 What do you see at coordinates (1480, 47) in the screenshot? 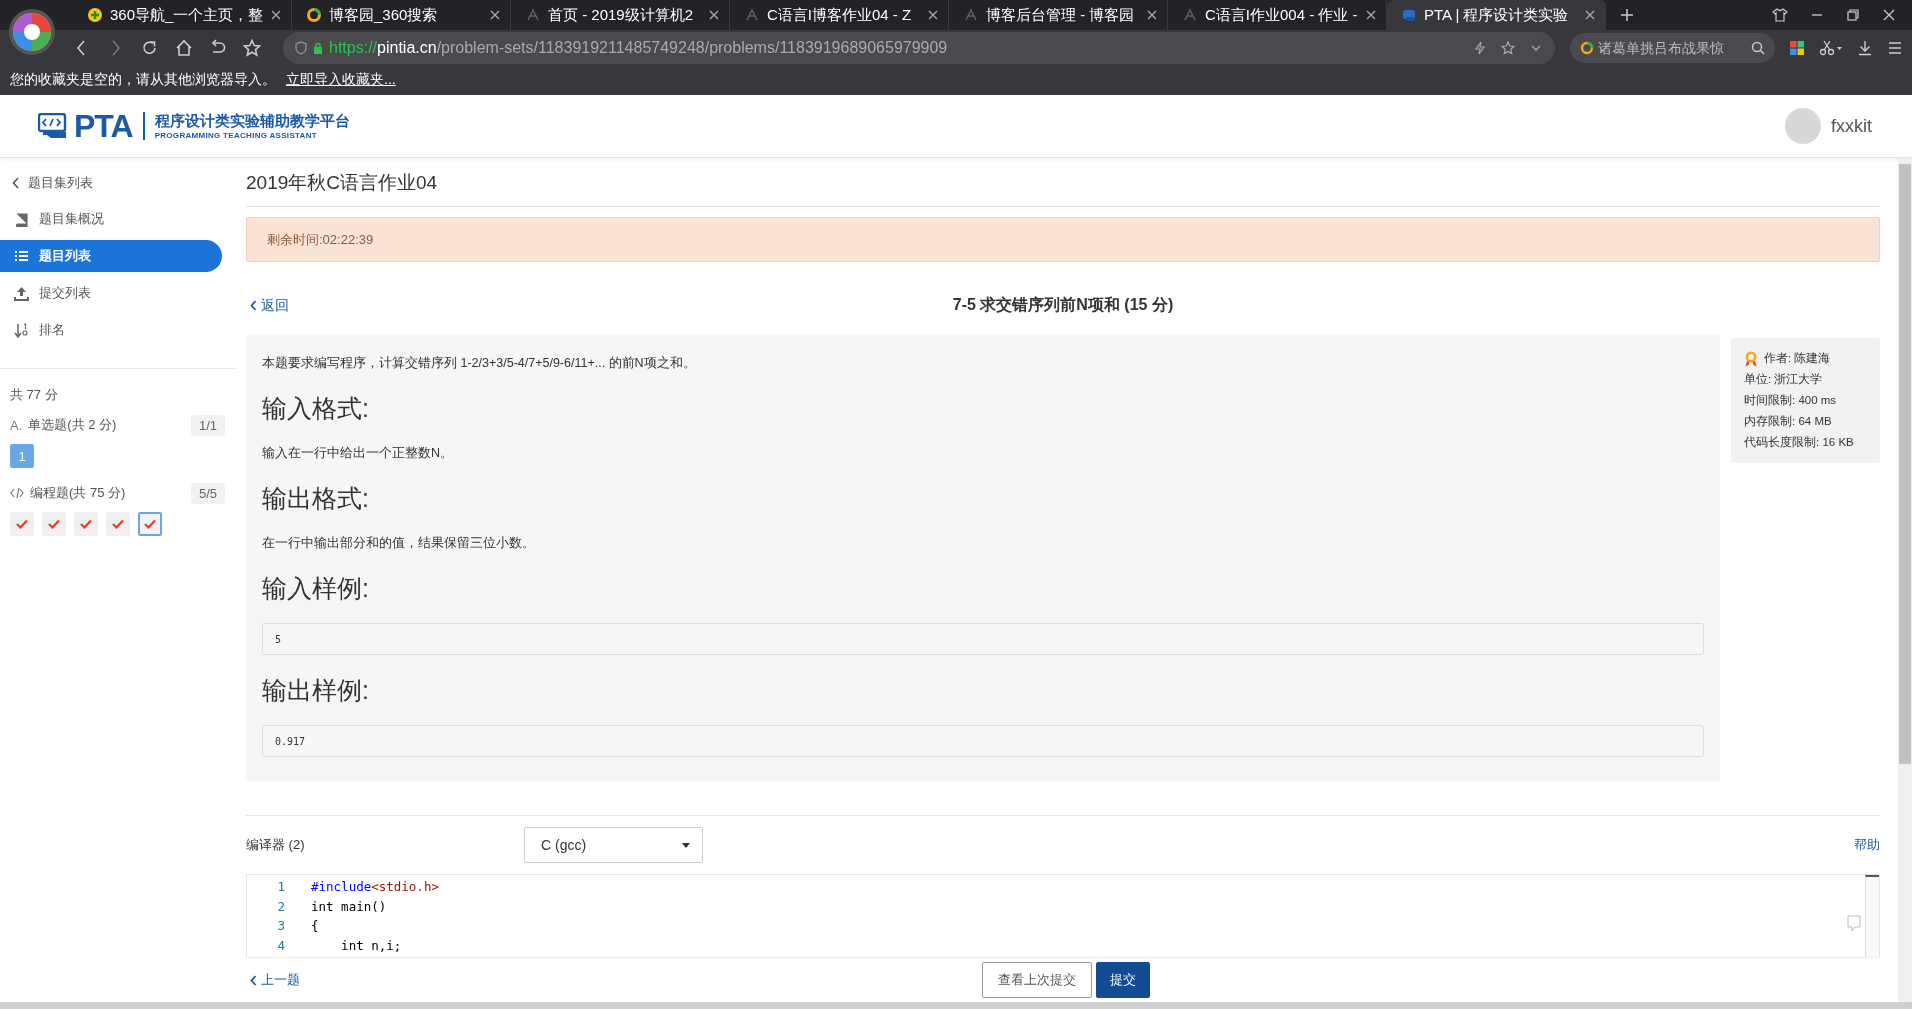
I see `lightning-icon` at bounding box center [1480, 47].